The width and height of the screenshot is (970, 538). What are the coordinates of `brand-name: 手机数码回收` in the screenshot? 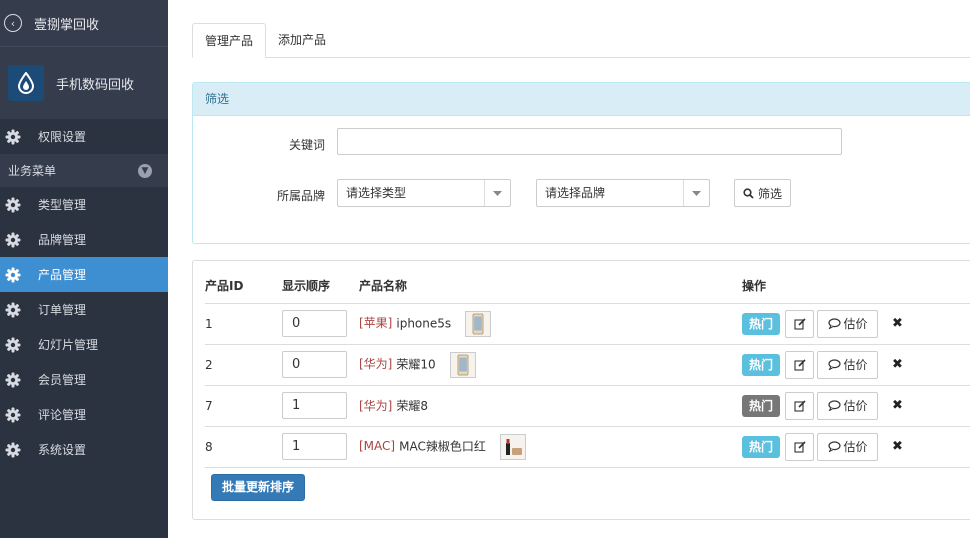 It's located at (95, 85).